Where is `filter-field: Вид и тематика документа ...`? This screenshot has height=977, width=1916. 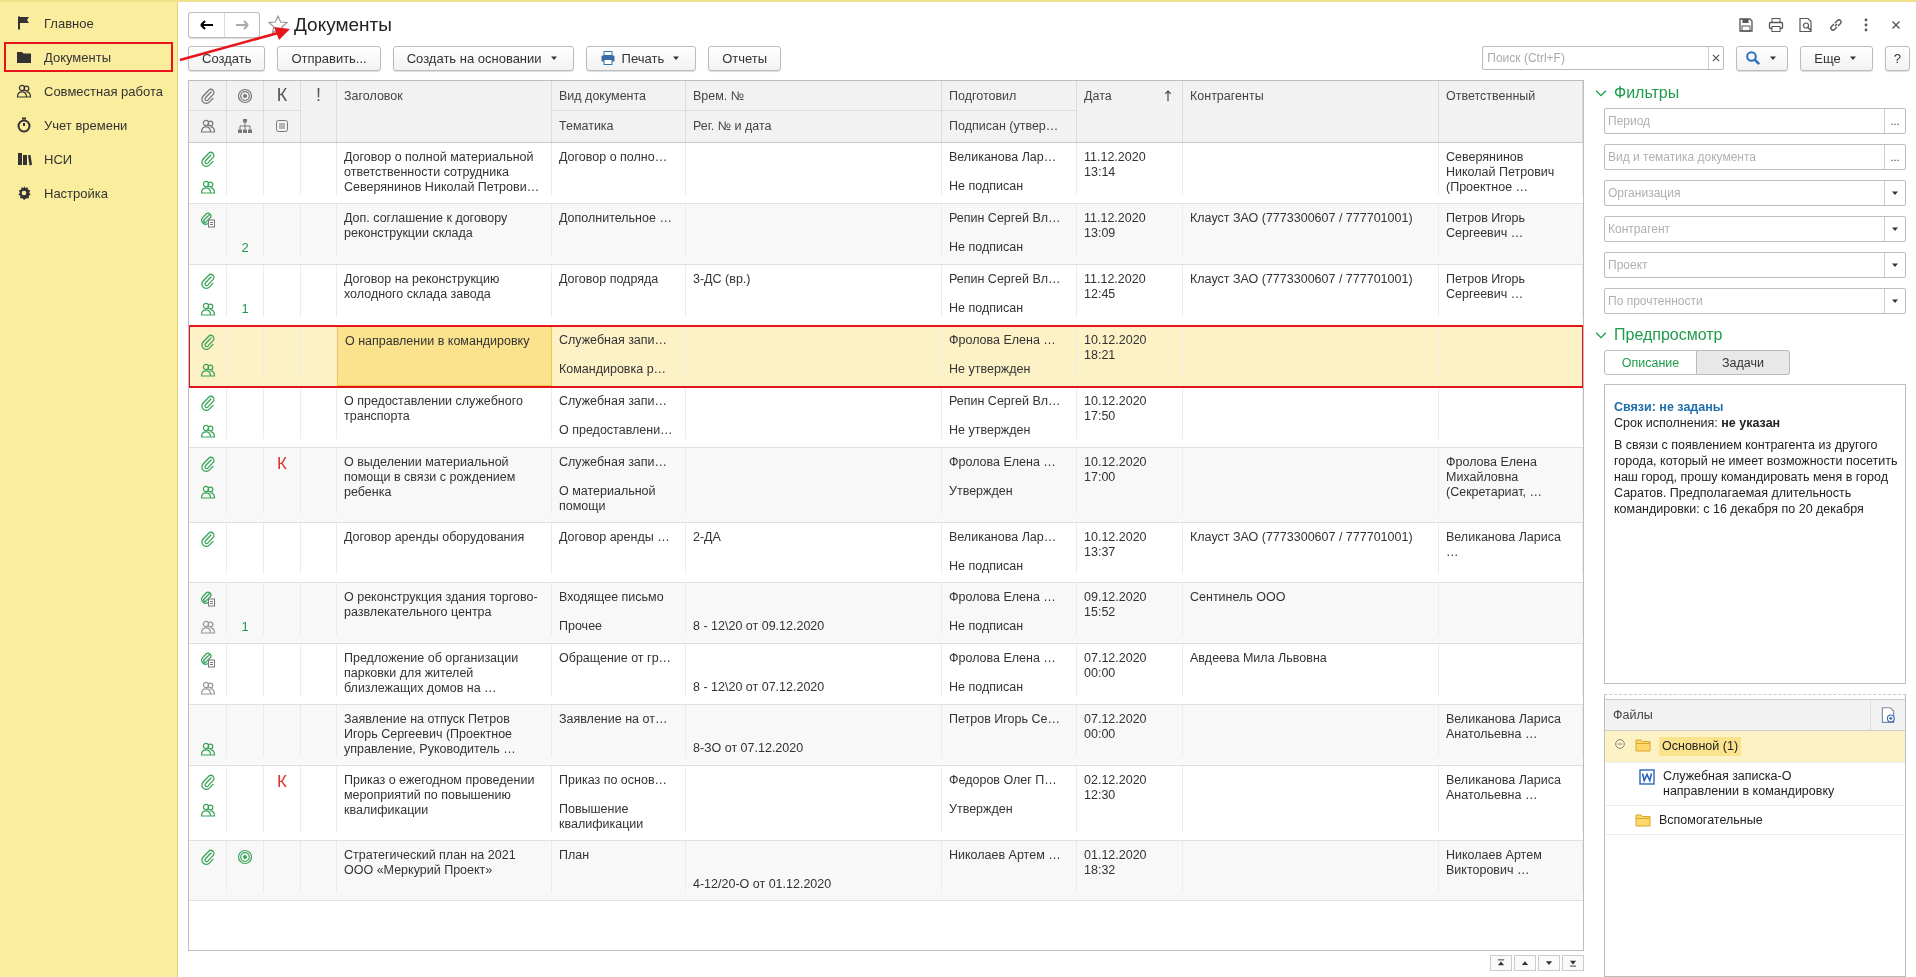 filter-field: Вид и тематика документа ... is located at coordinates (1755, 157).